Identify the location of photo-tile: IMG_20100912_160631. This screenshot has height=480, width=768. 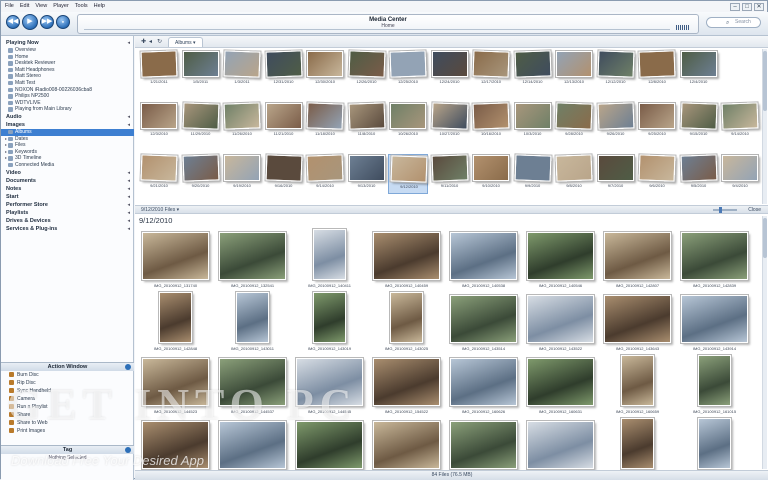
(560, 385).